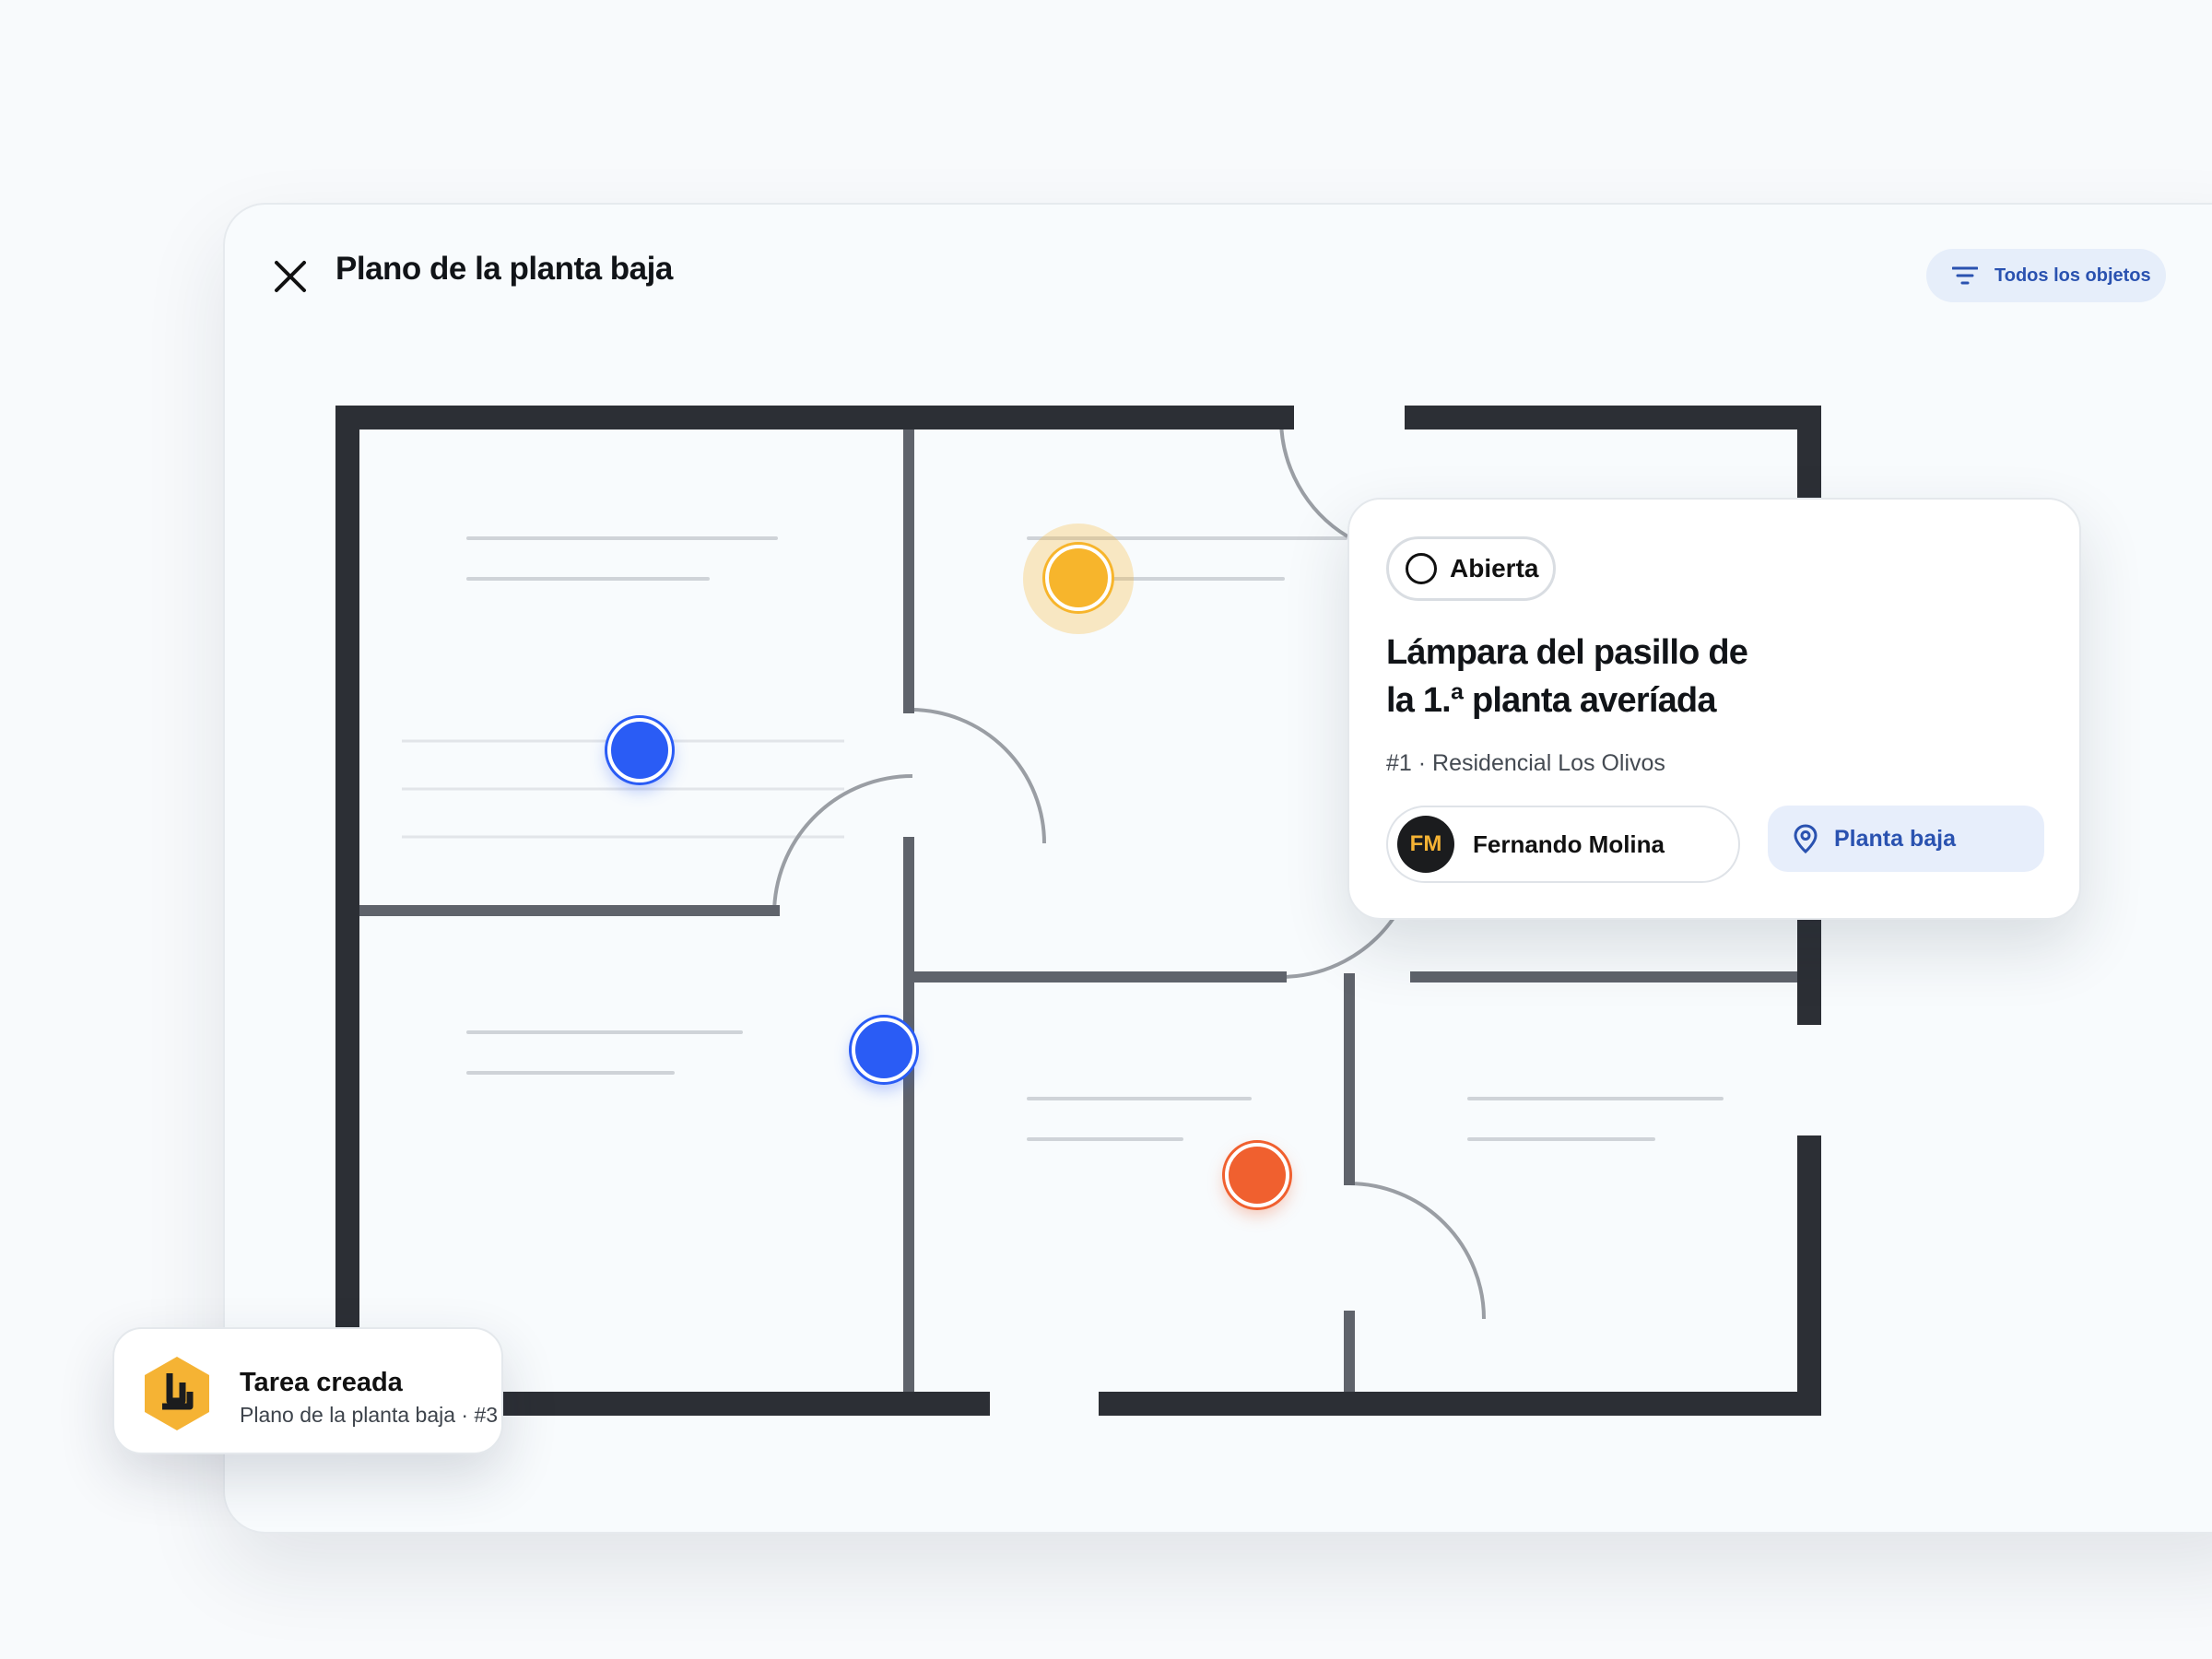  Describe the element at coordinates (1525, 763) in the screenshot. I see `task-meta: #1 · Residencial Los Olivos` at that location.